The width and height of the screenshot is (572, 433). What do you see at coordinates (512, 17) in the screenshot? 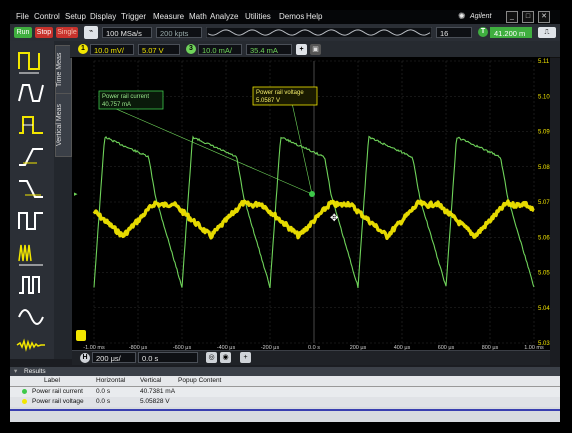
I see `minimize-button: _` at bounding box center [512, 17].